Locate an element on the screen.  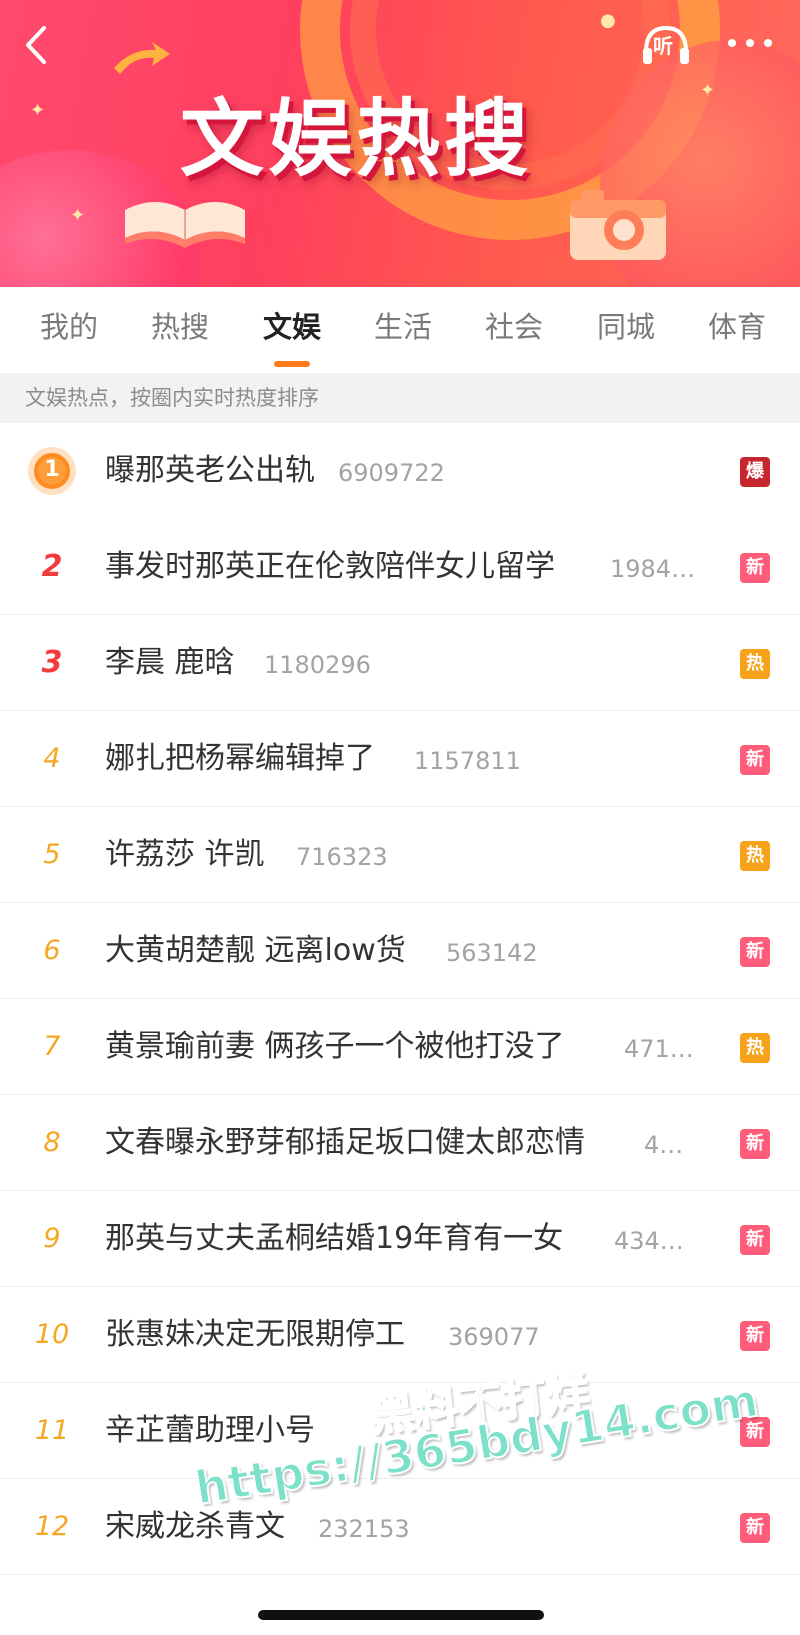
arrow-decoration-icon is located at coordinates (142, 58).